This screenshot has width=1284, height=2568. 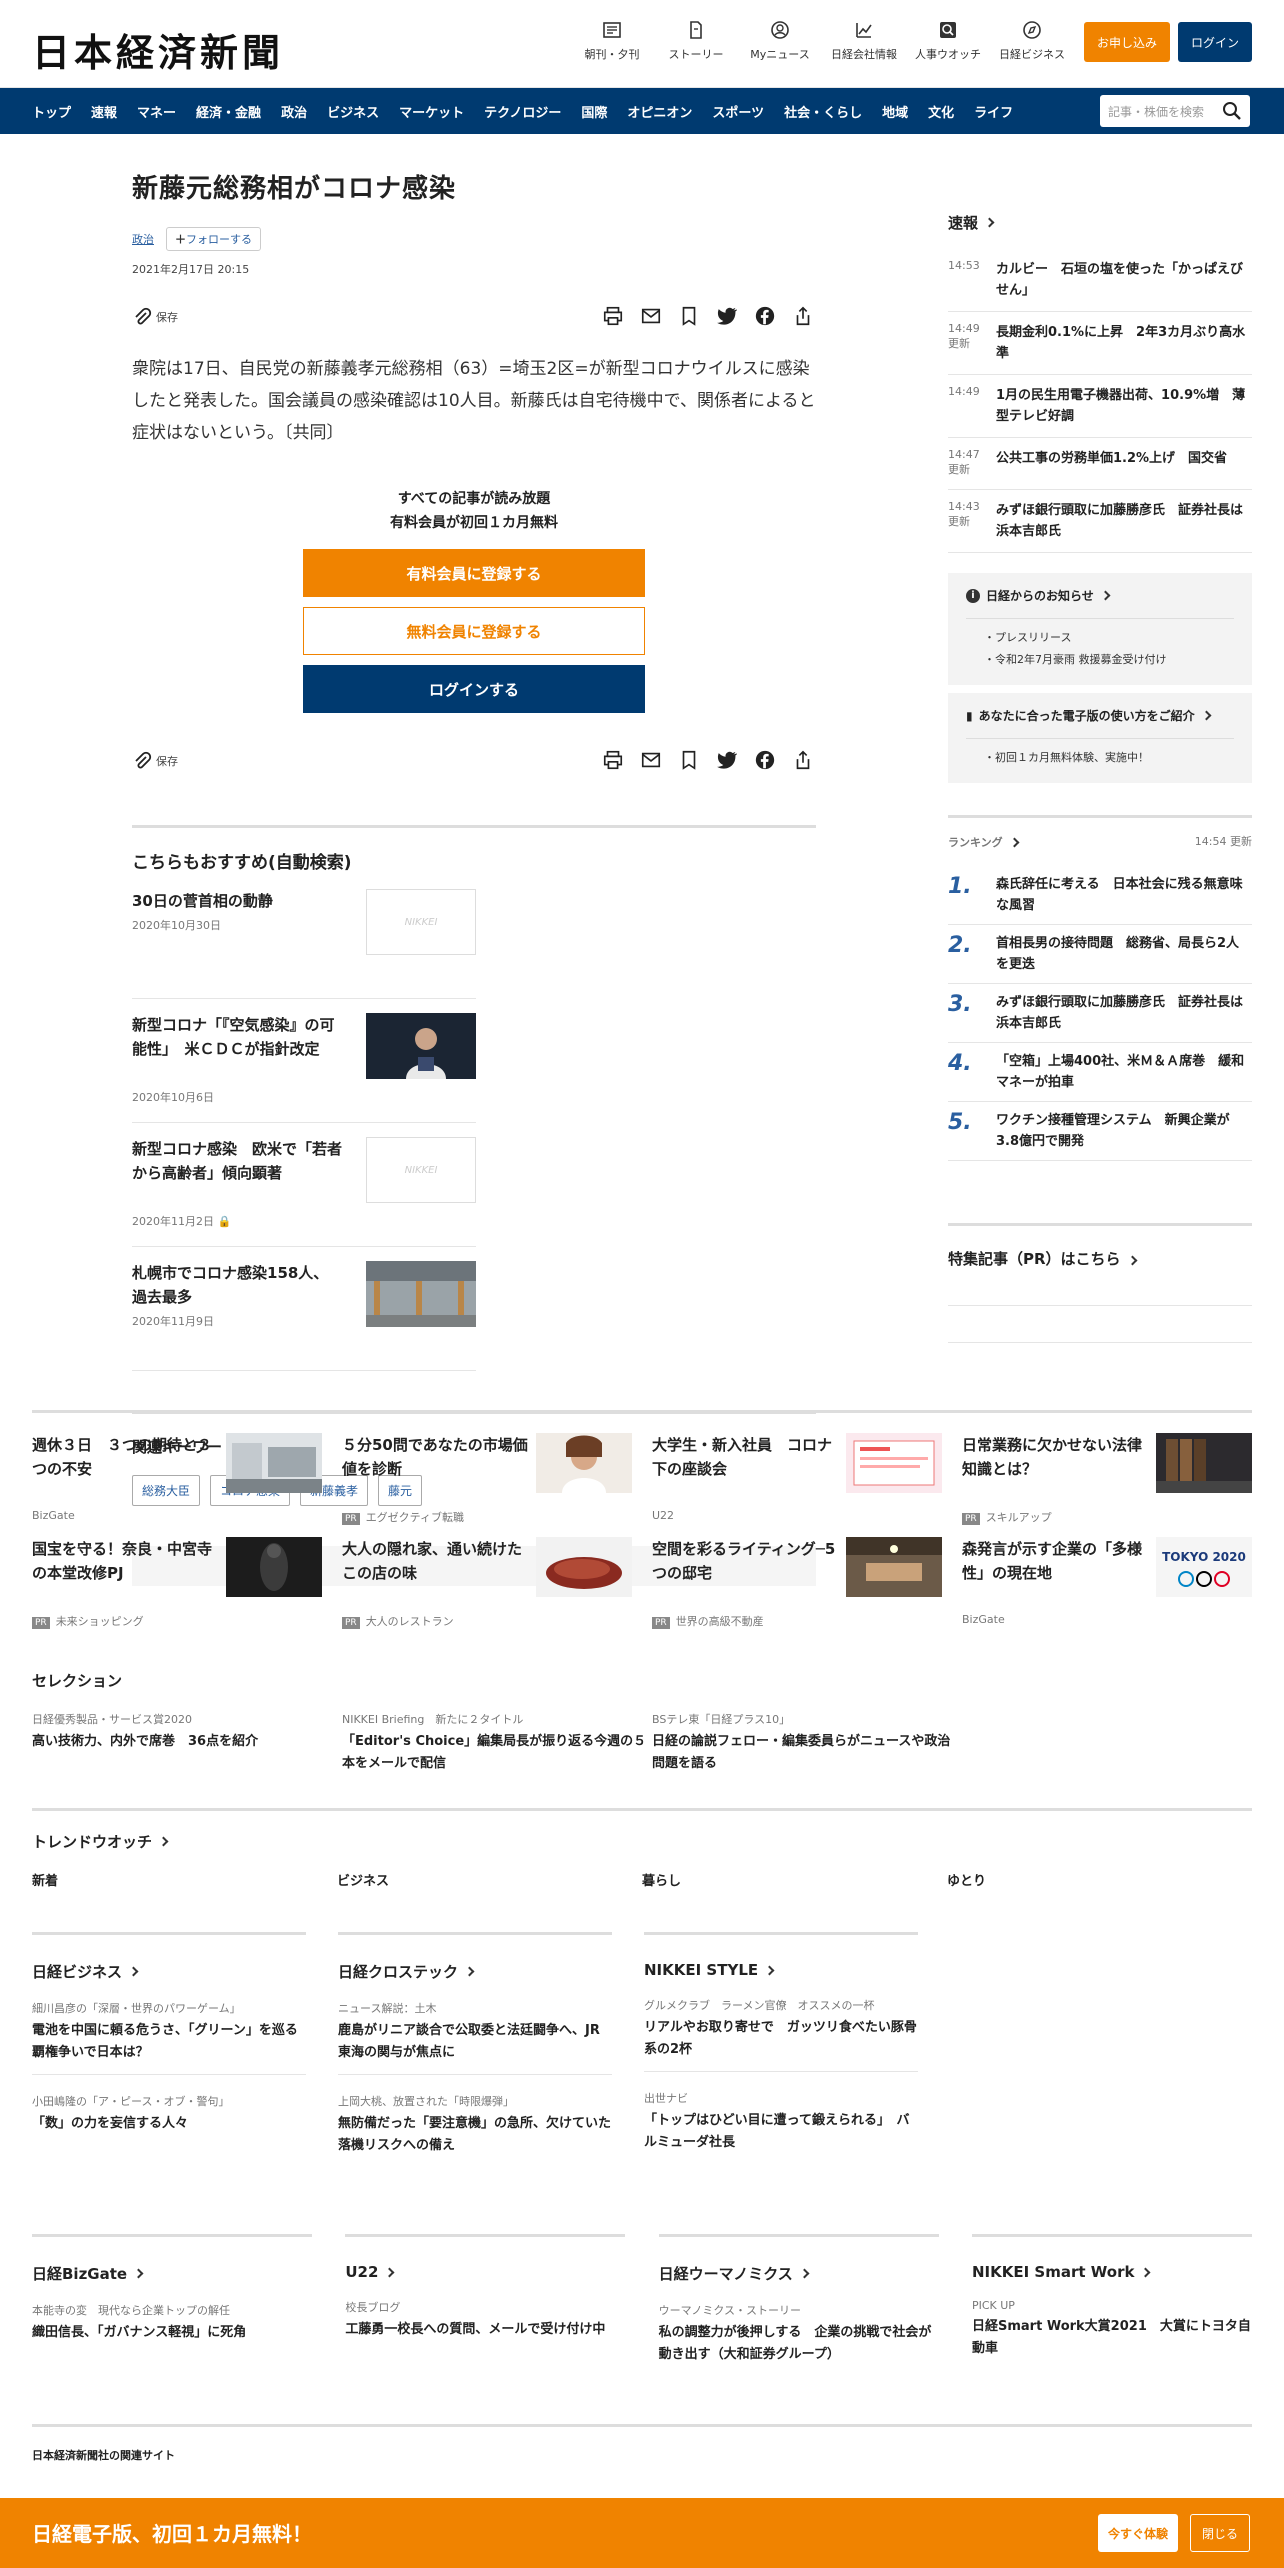 What do you see at coordinates (1107, 1485) in the screenshot?
I see `ad-item: 日常業務に欠かせない法律知識とは？ PR スキルアップ` at bounding box center [1107, 1485].